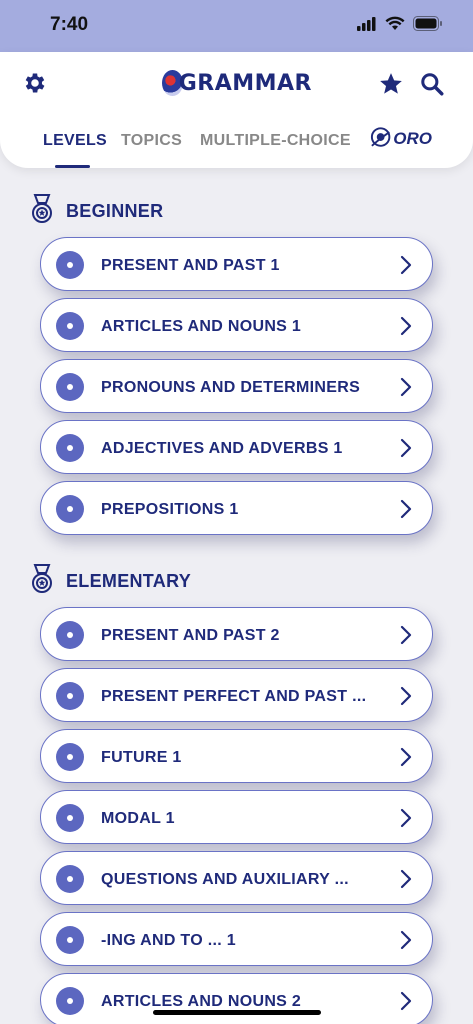 This screenshot has height=1024, width=473. I want to click on tab-levels: LEVELS, so click(75, 141).